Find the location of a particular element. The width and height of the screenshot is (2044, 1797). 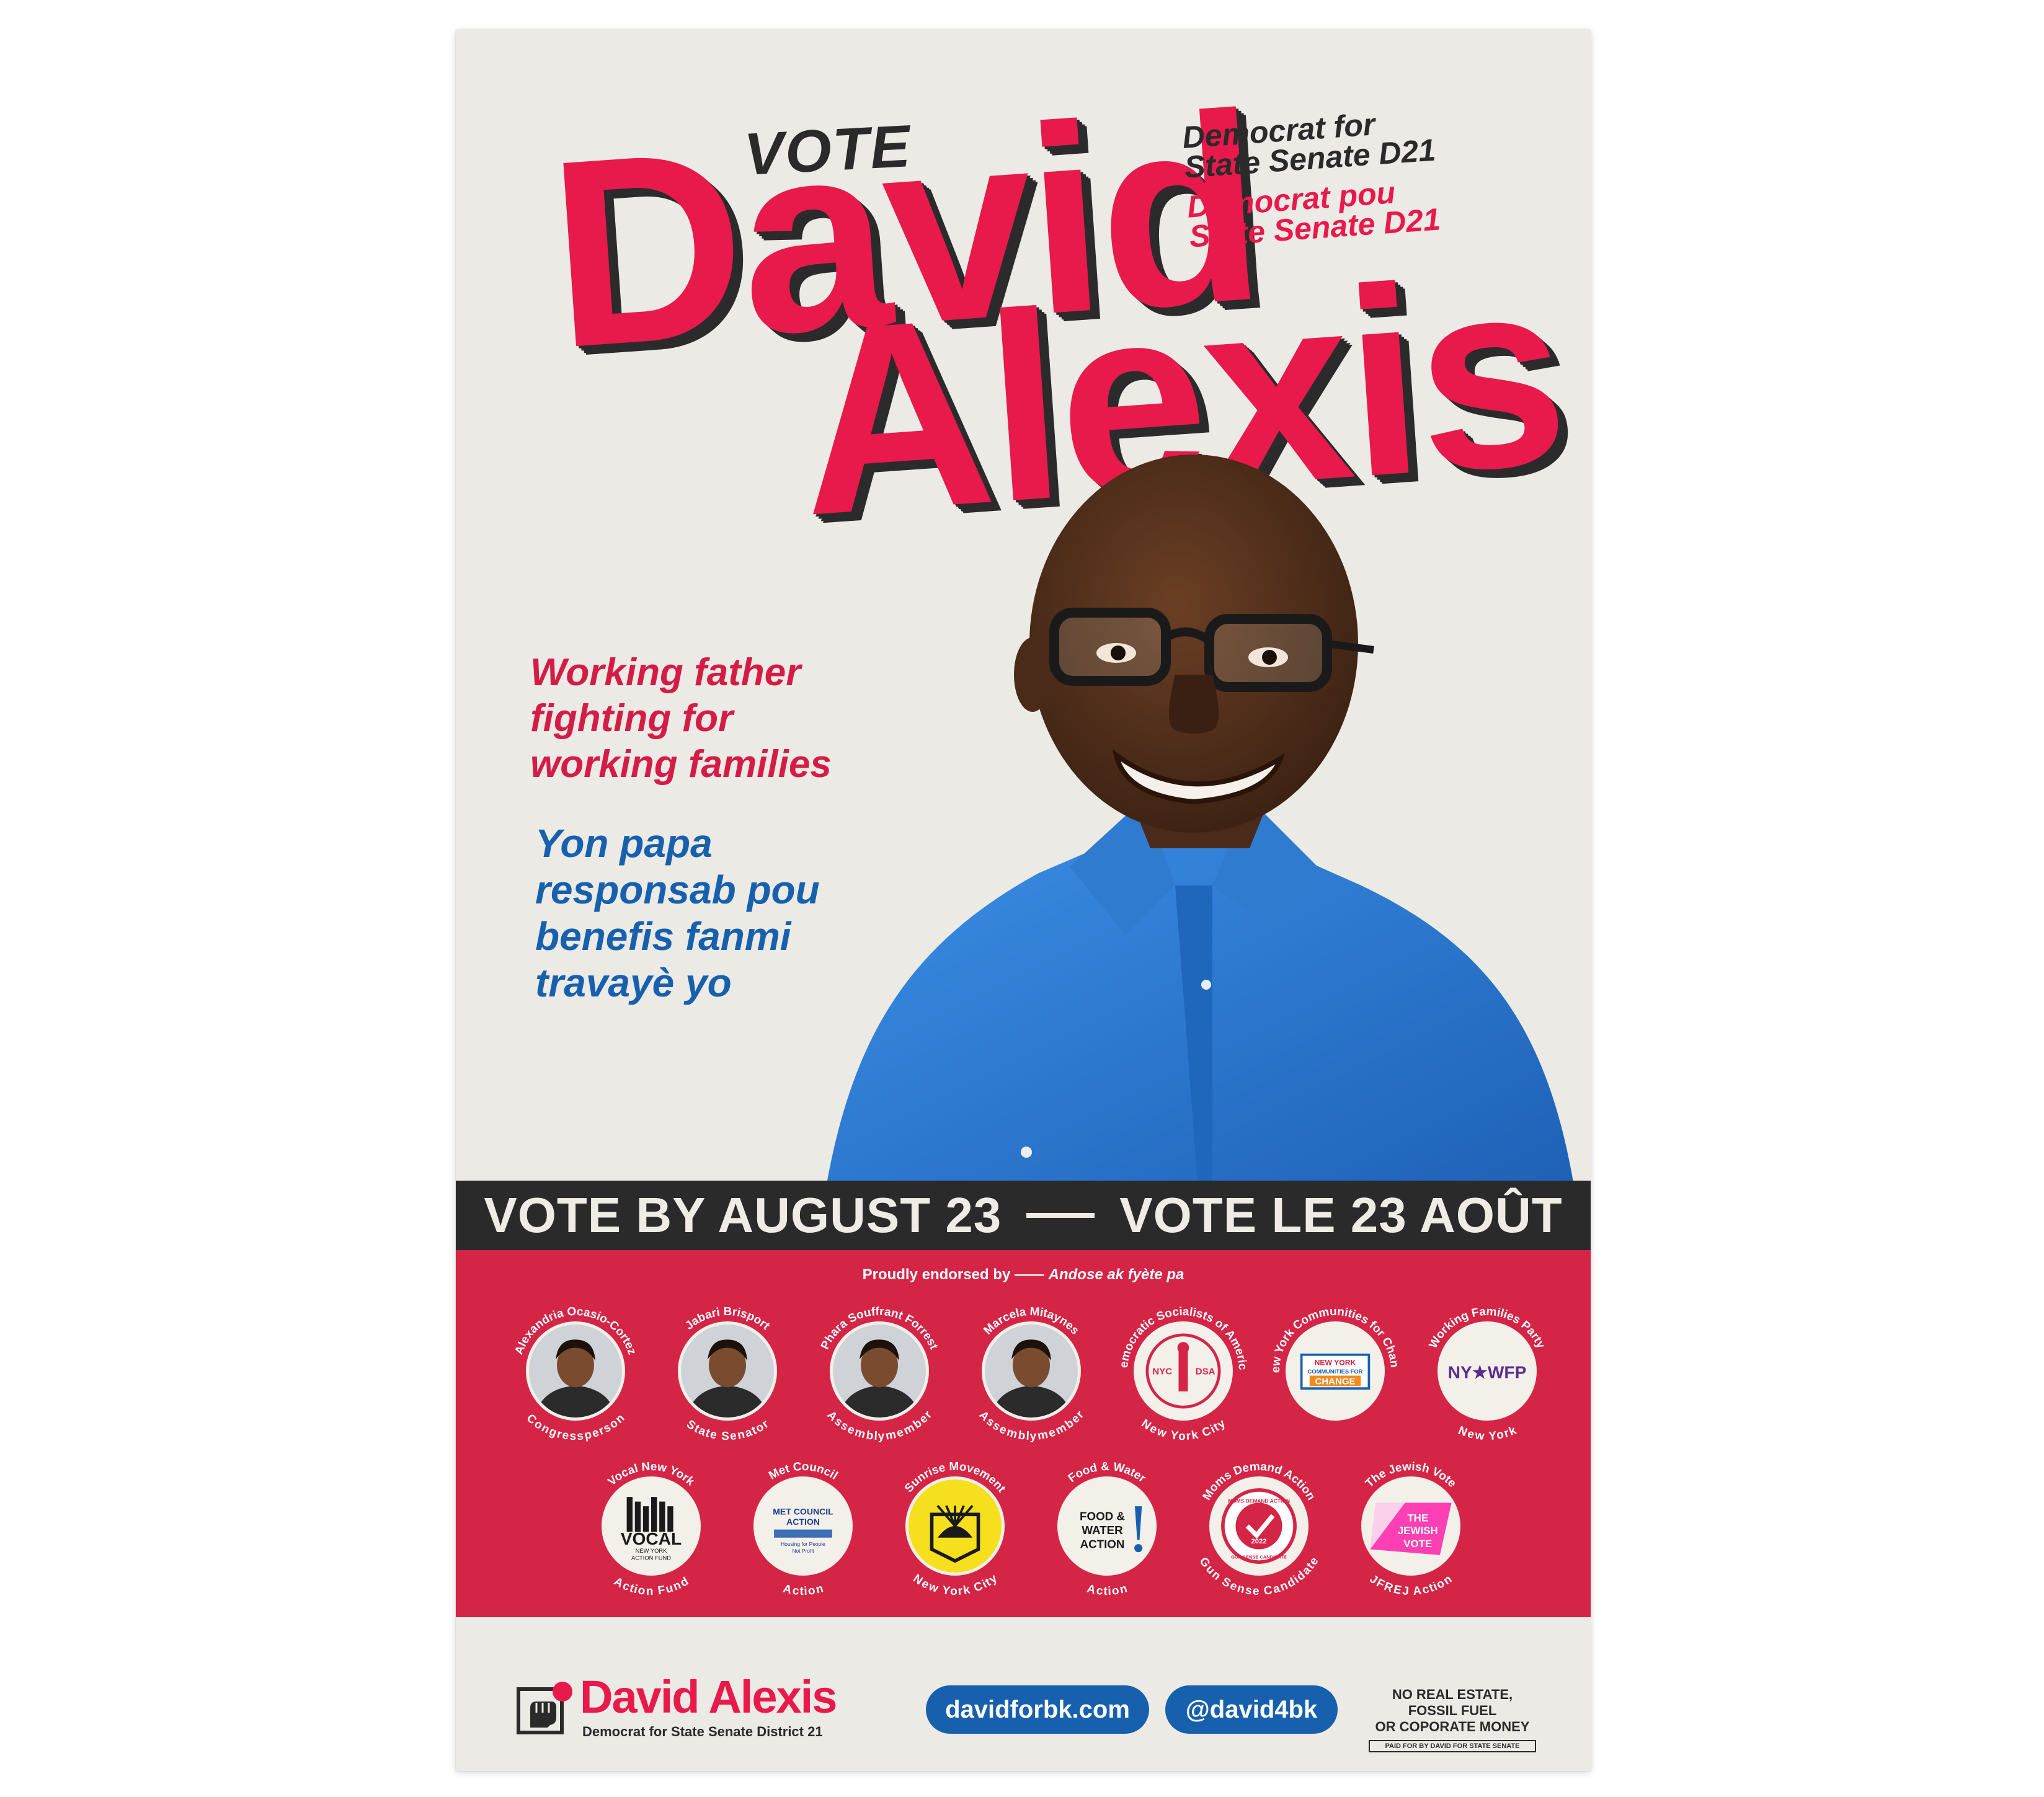

endorsements-heading-sep: —— is located at coordinates (1029, 1275).